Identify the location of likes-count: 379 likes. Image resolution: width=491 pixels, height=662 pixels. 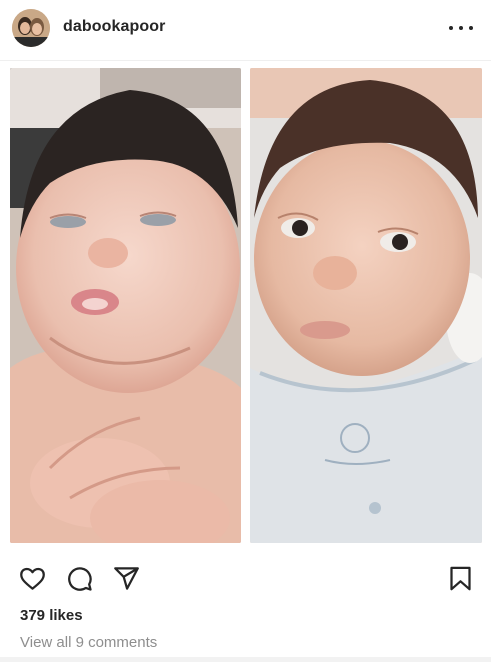
(51, 615).